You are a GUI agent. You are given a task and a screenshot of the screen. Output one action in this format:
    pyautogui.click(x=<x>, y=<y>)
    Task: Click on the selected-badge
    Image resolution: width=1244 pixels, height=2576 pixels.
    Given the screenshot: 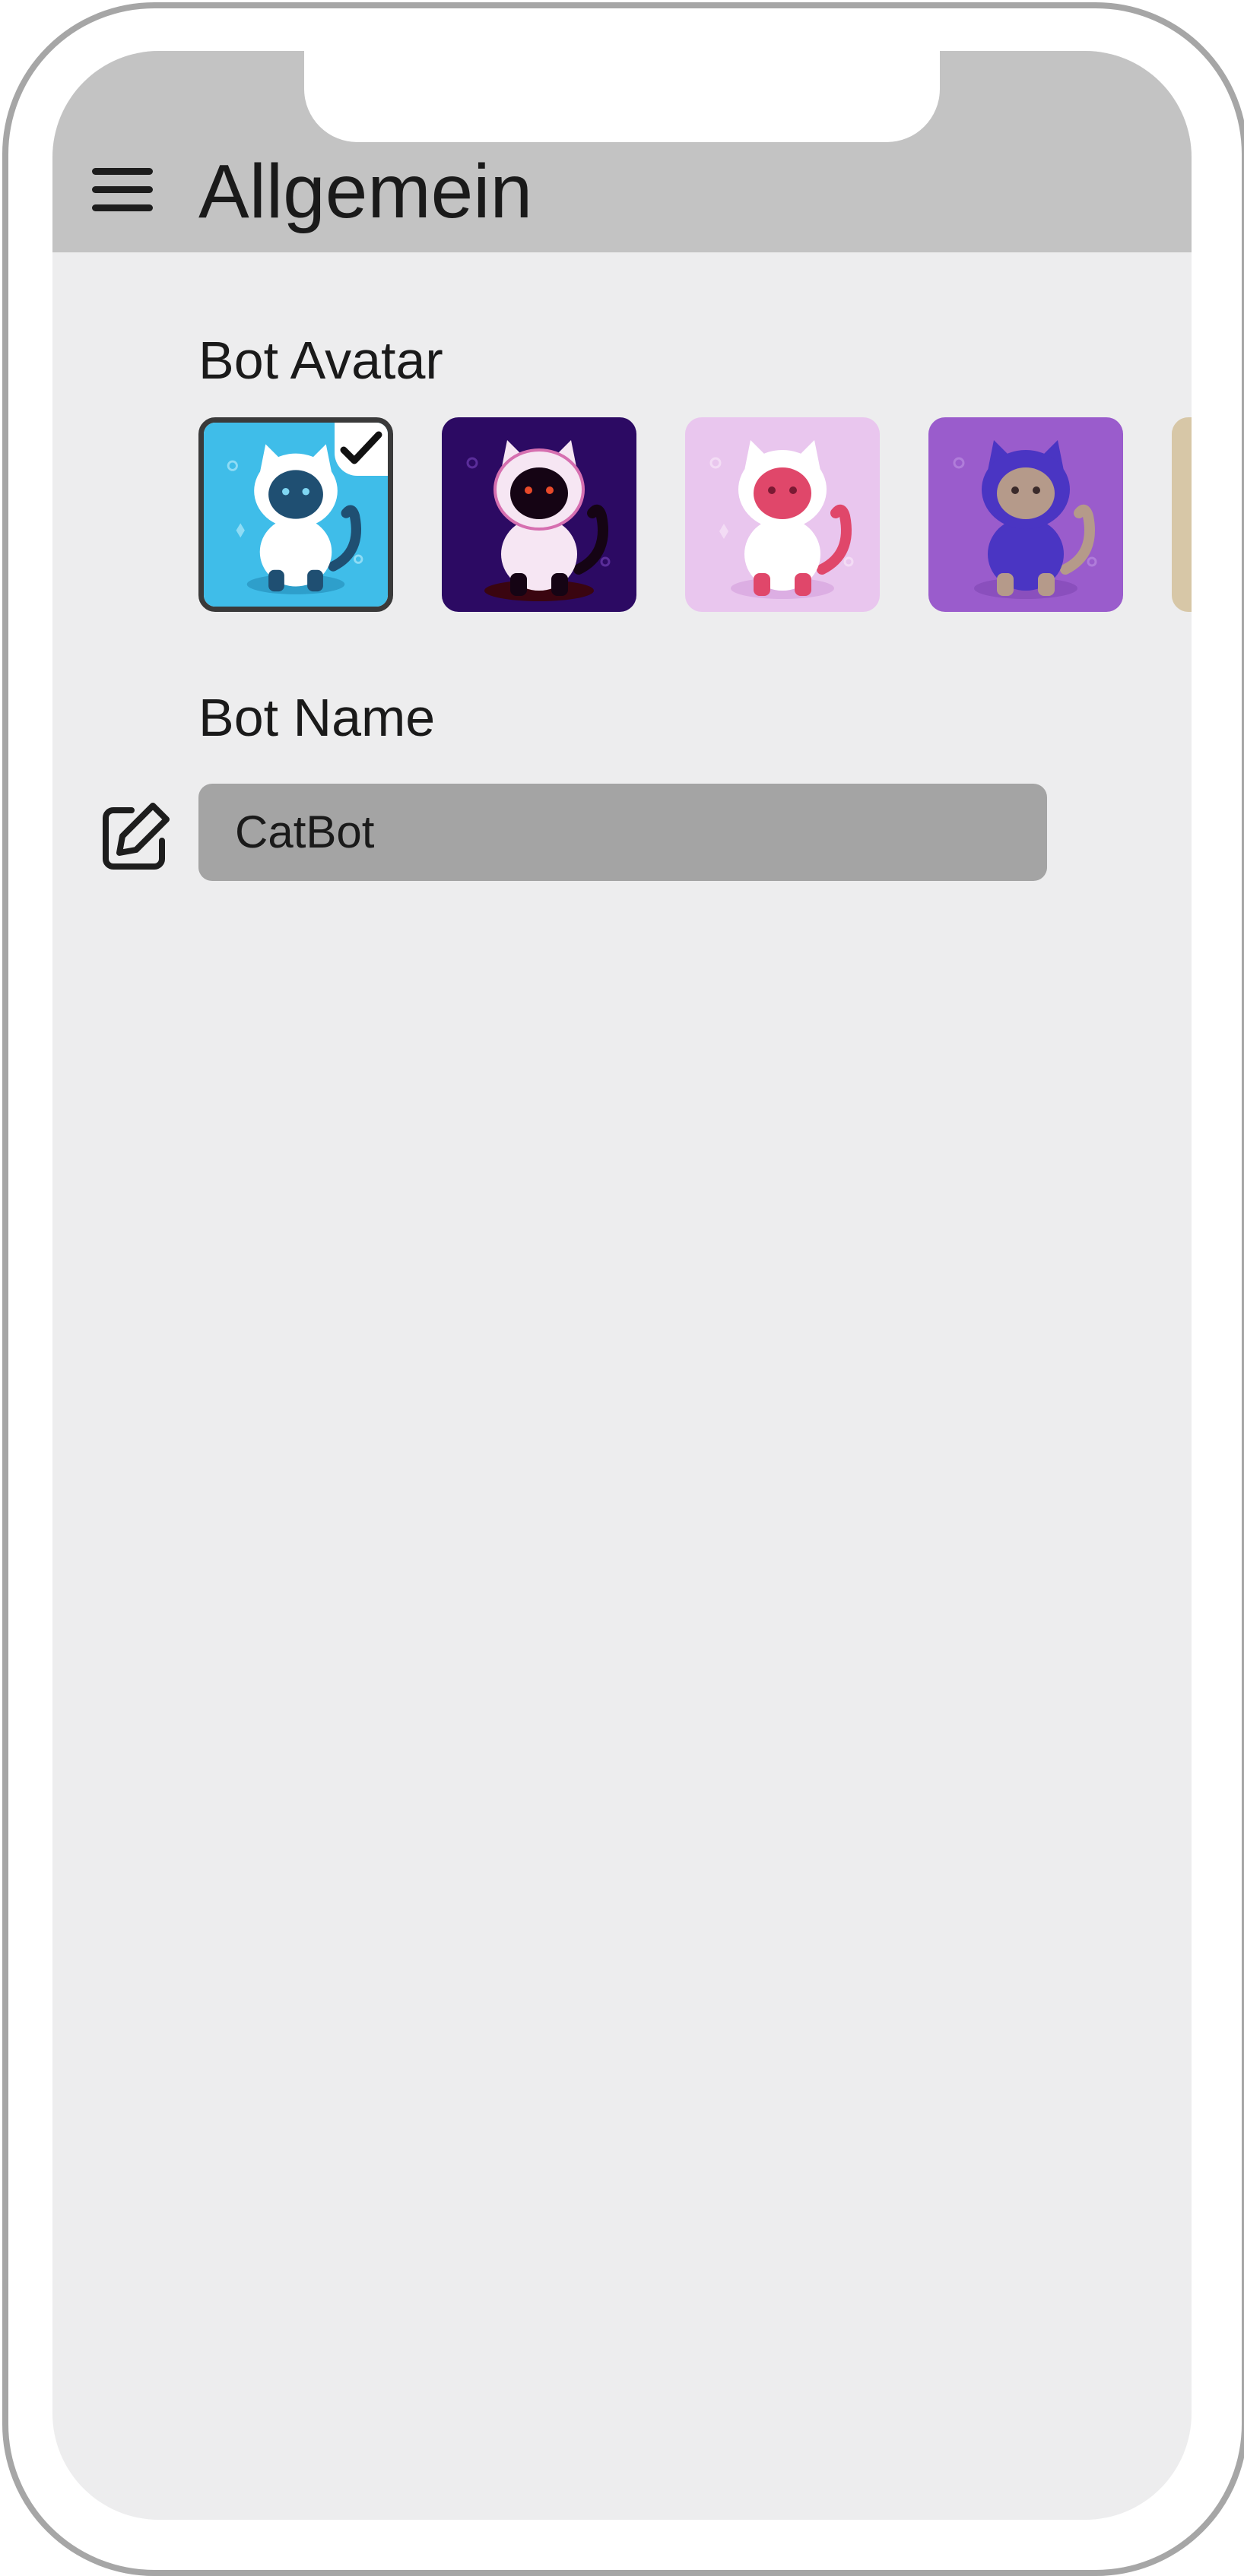 What is the action you would take?
    pyautogui.click(x=361, y=449)
    